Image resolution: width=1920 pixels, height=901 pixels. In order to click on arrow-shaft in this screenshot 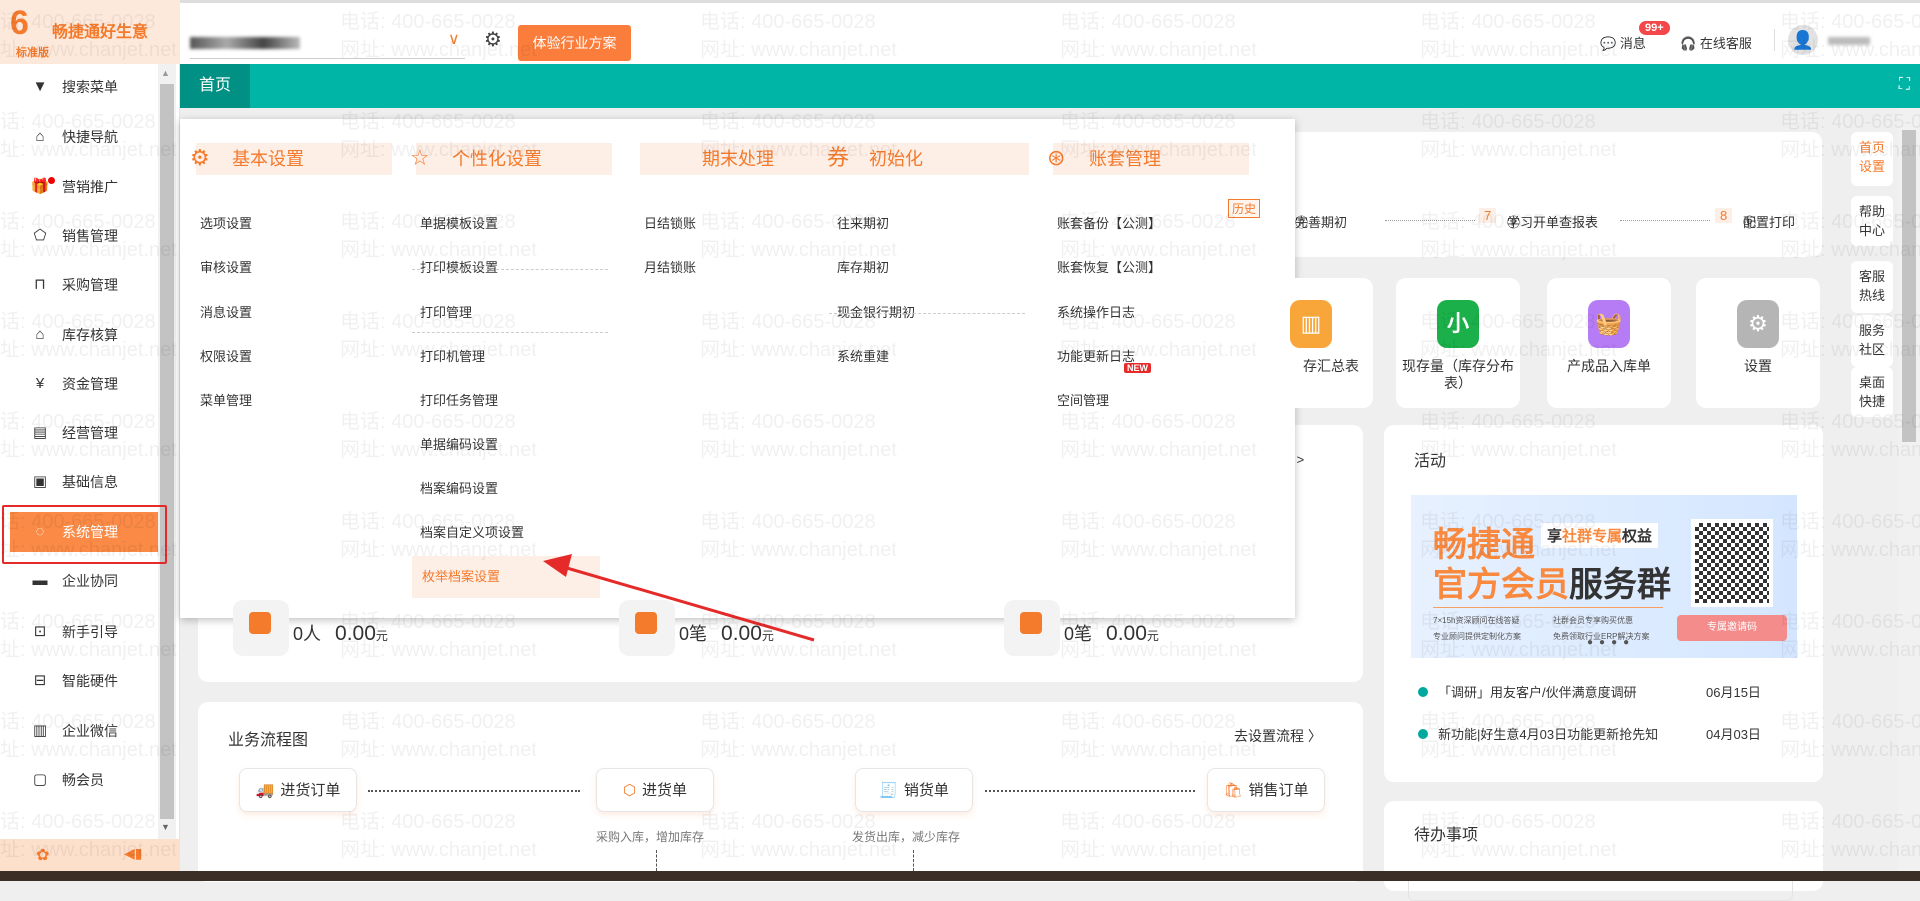, I will do `click(687, 603)`.